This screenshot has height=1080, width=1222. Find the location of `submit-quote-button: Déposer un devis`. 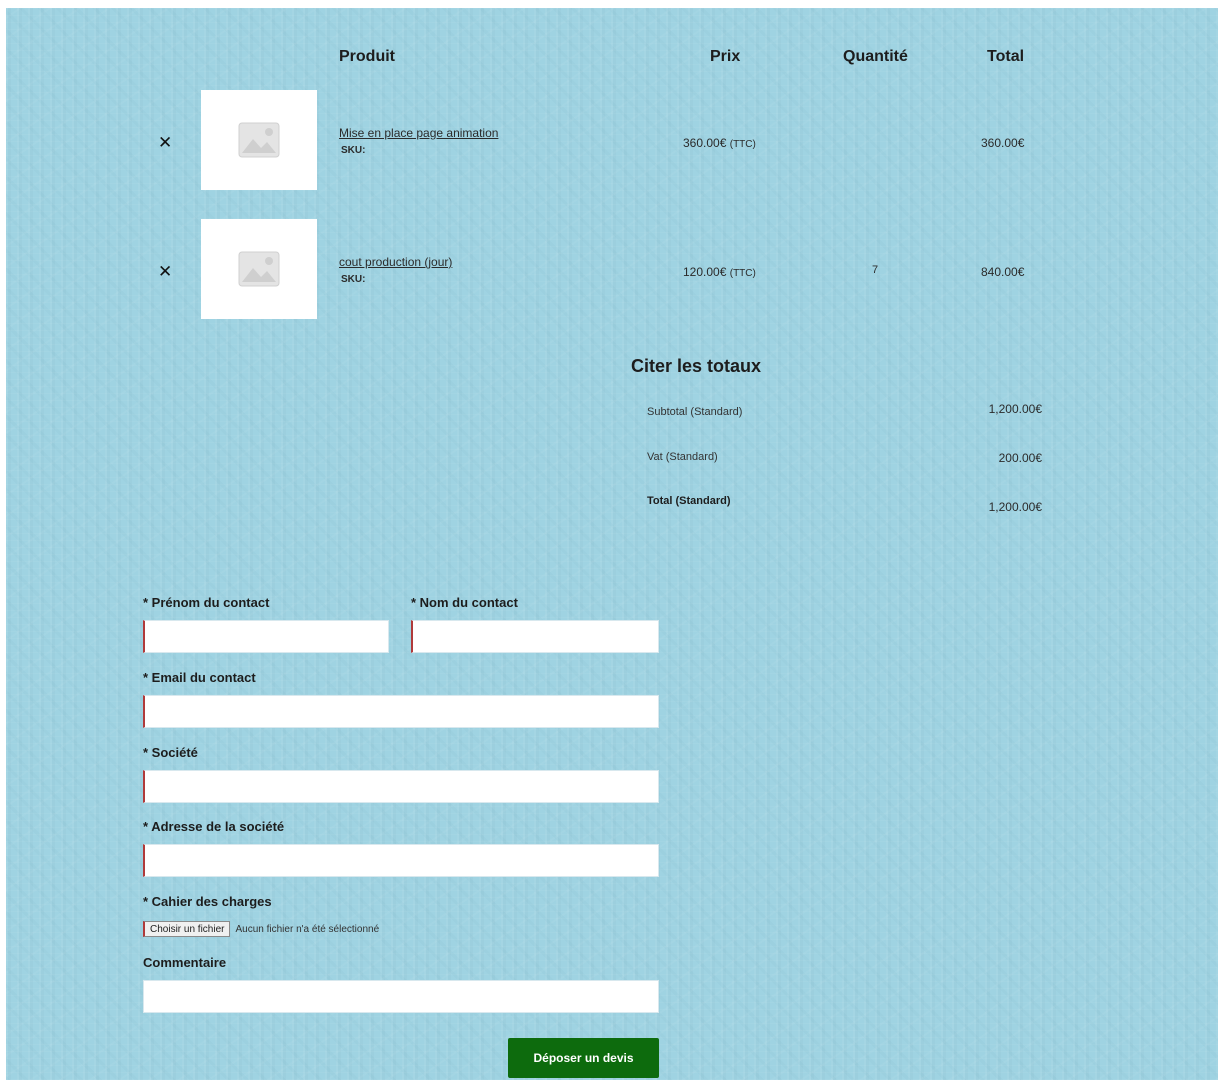

submit-quote-button: Déposer un devis is located at coordinates (583, 1058).